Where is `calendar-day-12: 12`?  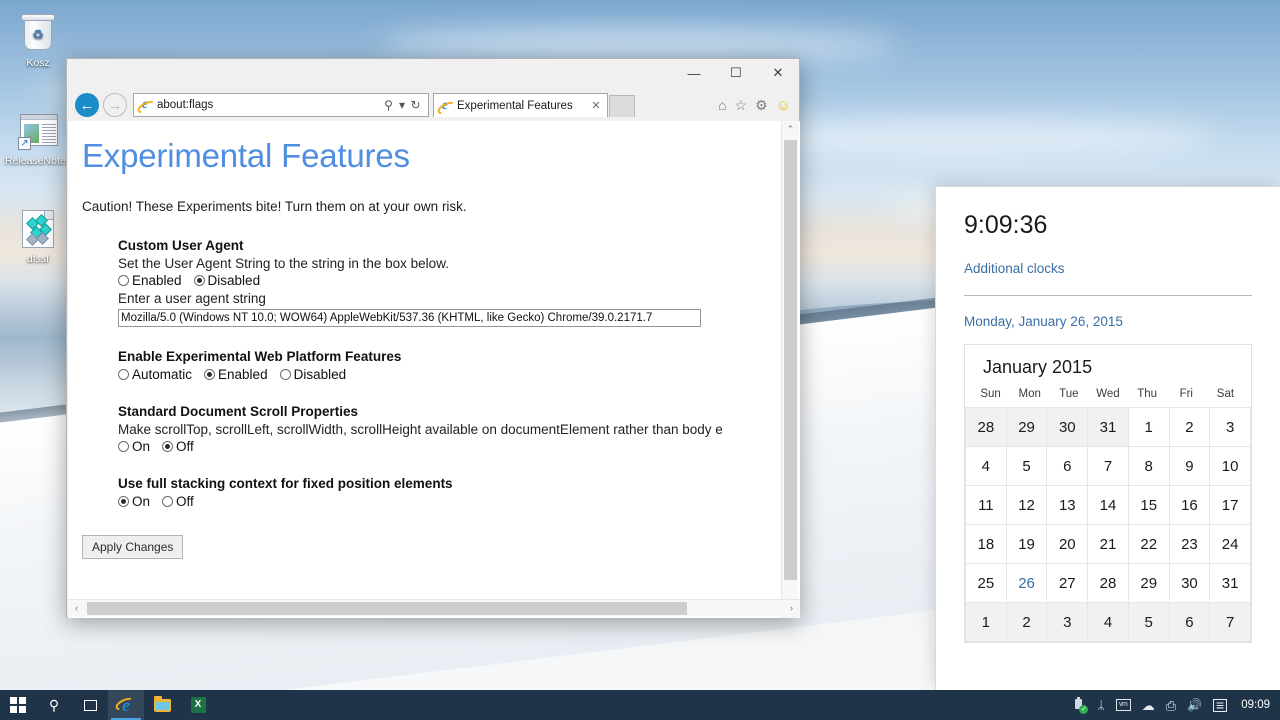
calendar-day-12: 12 is located at coordinates (1027, 505).